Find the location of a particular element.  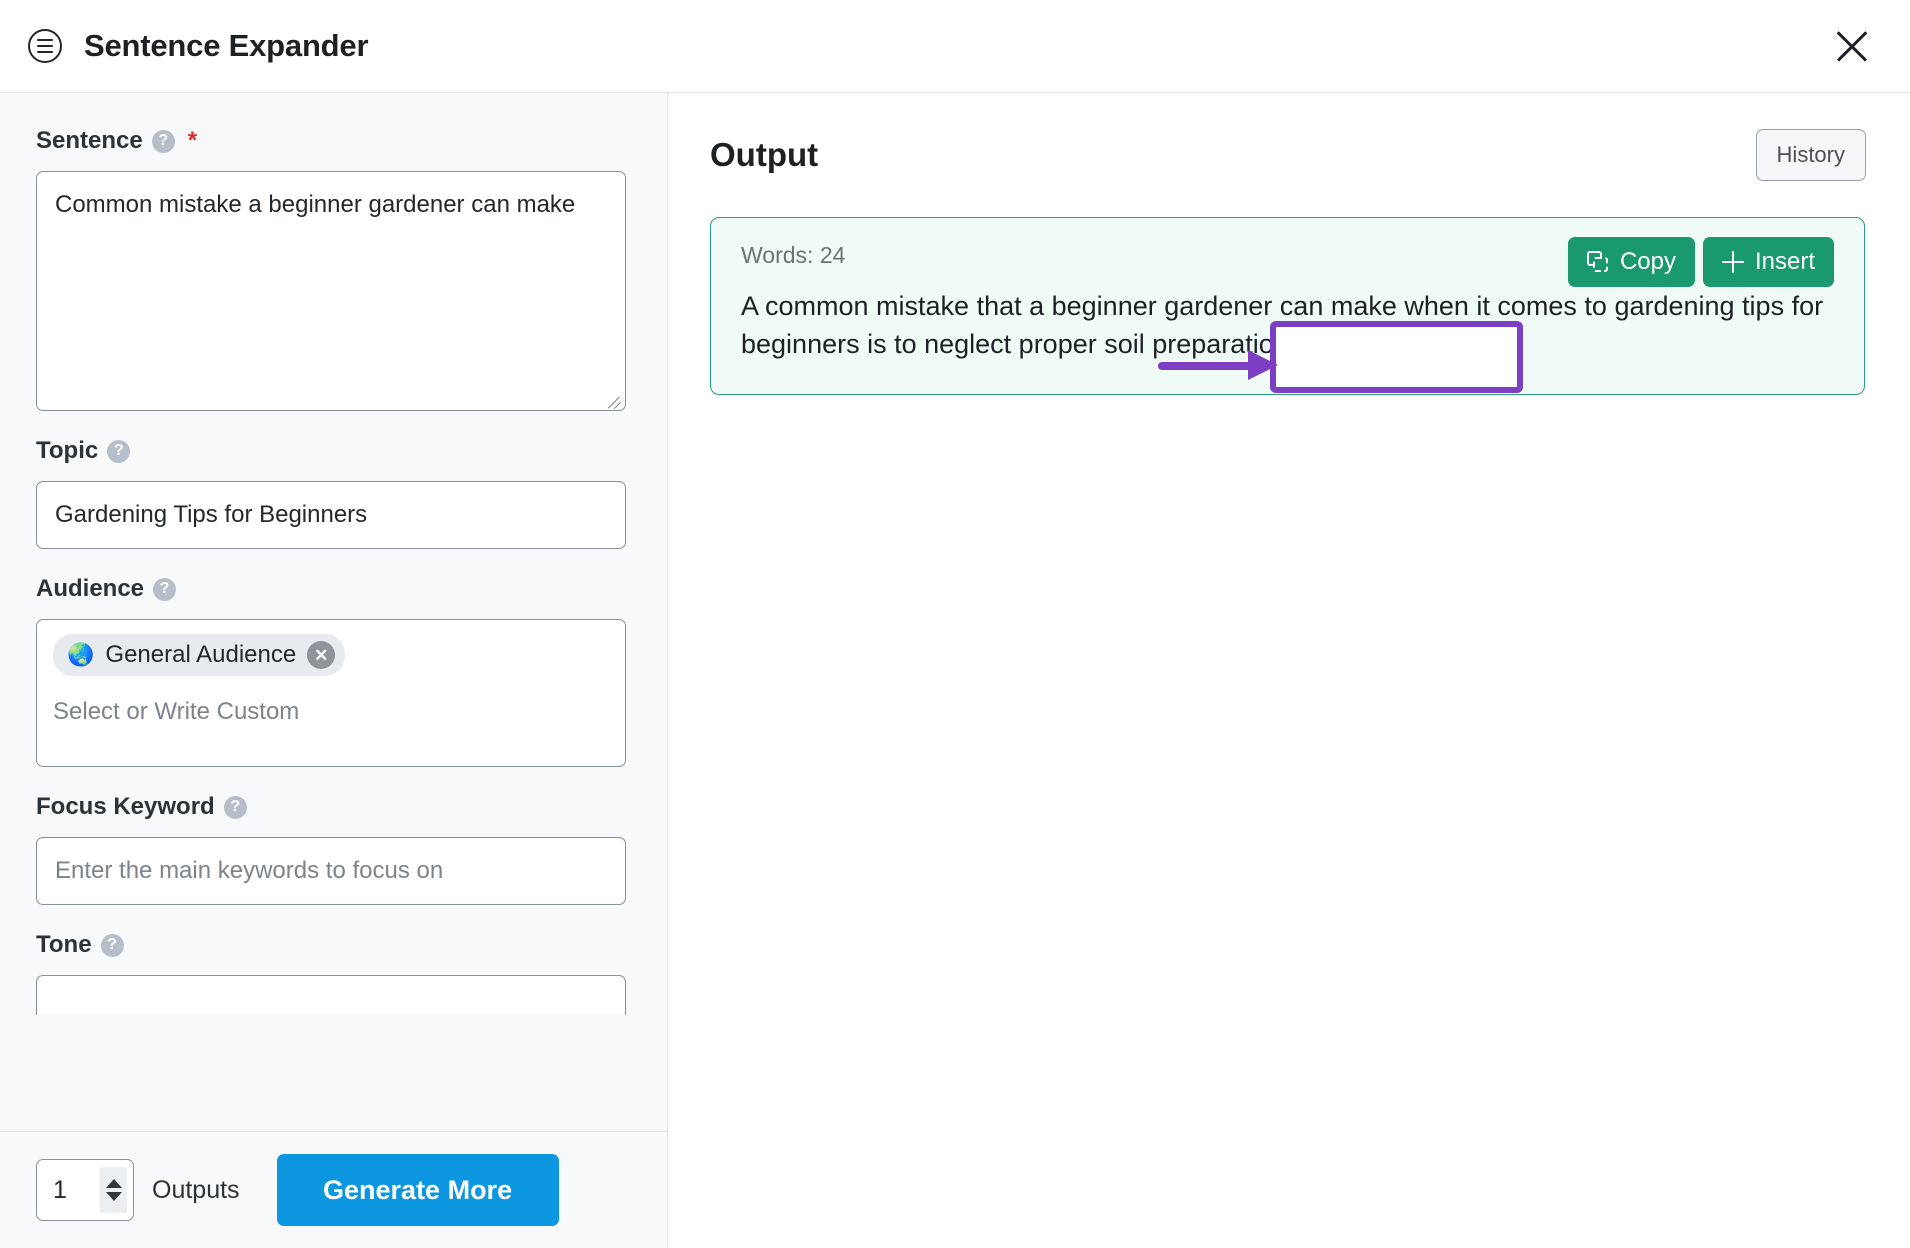

tone-label: Tone is located at coordinates (64, 944).